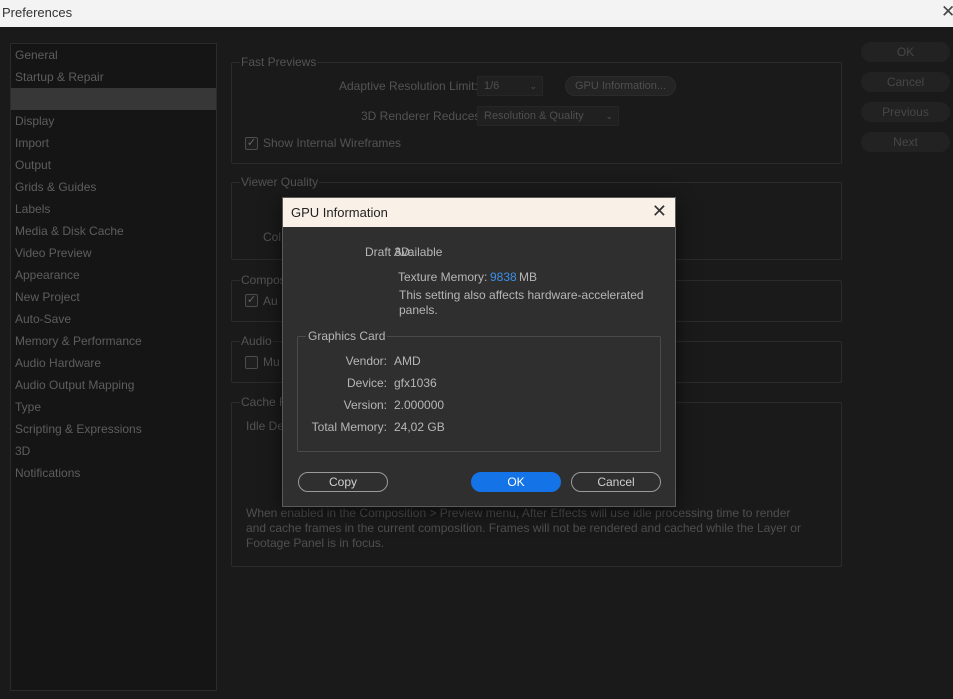  I want to click on device-label: Device:, so click(366, 383).